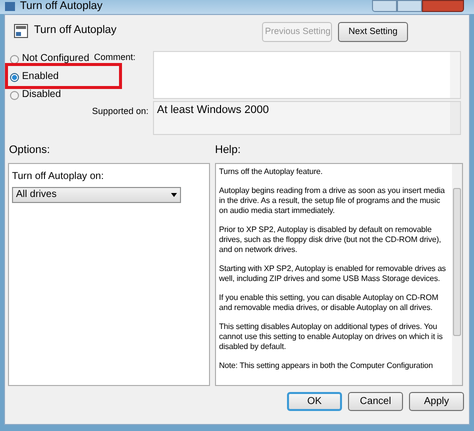  Describe the element at coordinates (375, 401) in the screenshot. I see `dialog-button: Cancel` at that location.